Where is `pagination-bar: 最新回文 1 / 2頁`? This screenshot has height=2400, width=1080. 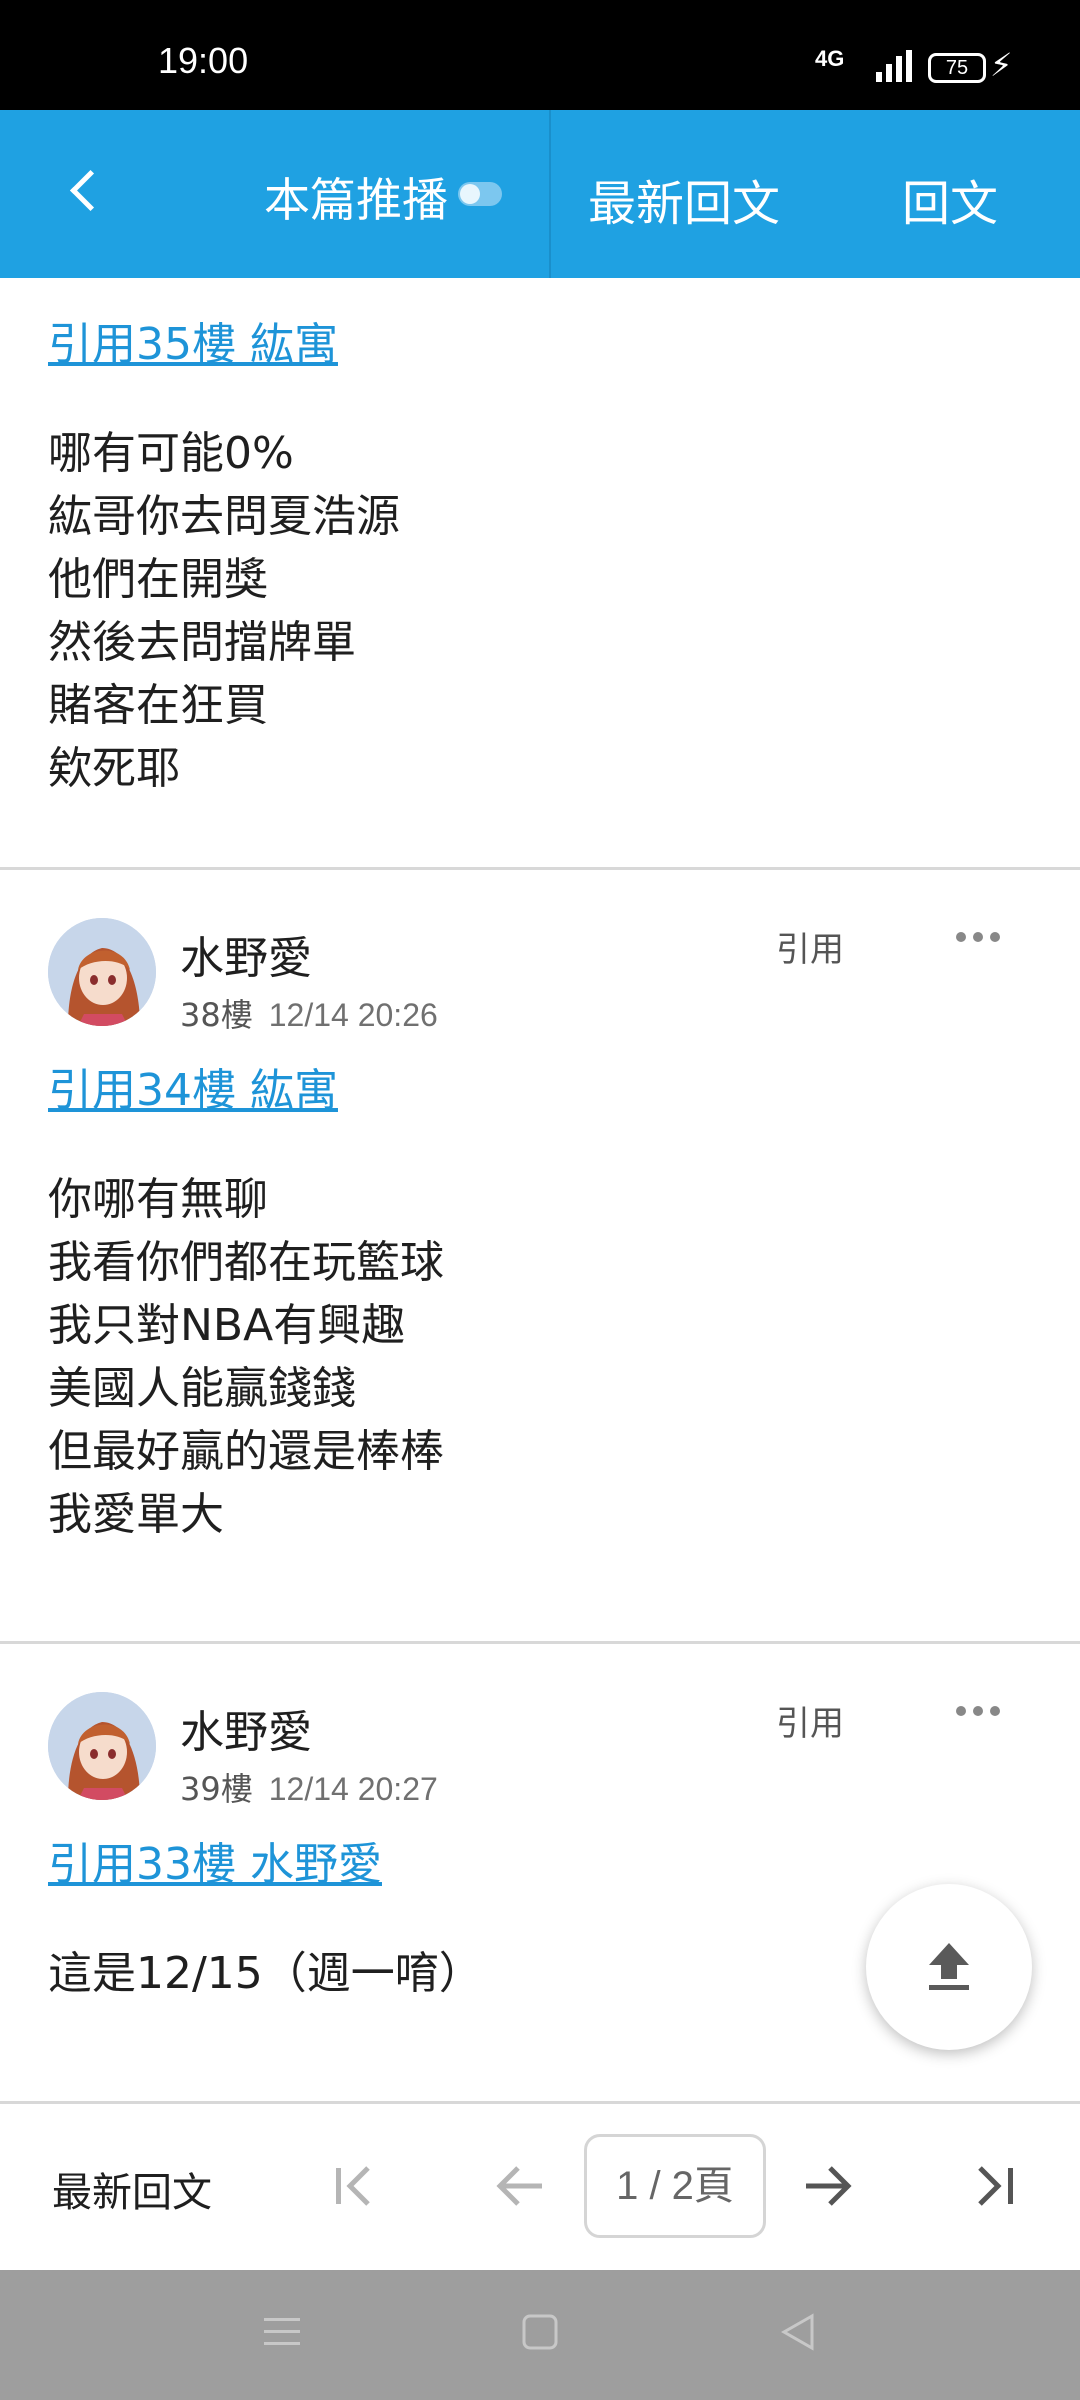
pagination-bar: 最新回文 1 / 2頁 is located at coordinates (540, 2186).